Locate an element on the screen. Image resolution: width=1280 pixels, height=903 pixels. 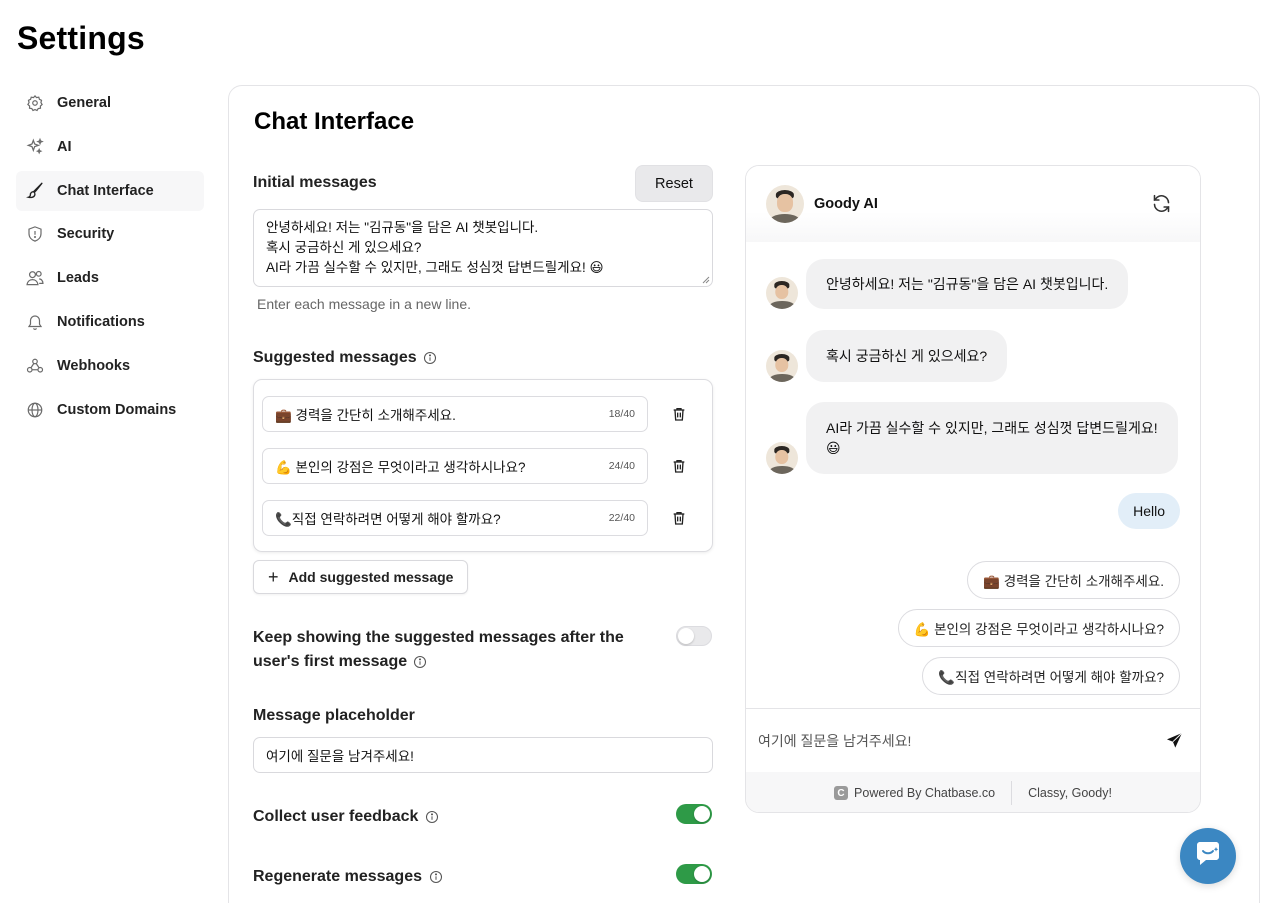
chat-input-placeholder: 여기에 질문을 남겨주세요! is located at coordinates (835, 740).